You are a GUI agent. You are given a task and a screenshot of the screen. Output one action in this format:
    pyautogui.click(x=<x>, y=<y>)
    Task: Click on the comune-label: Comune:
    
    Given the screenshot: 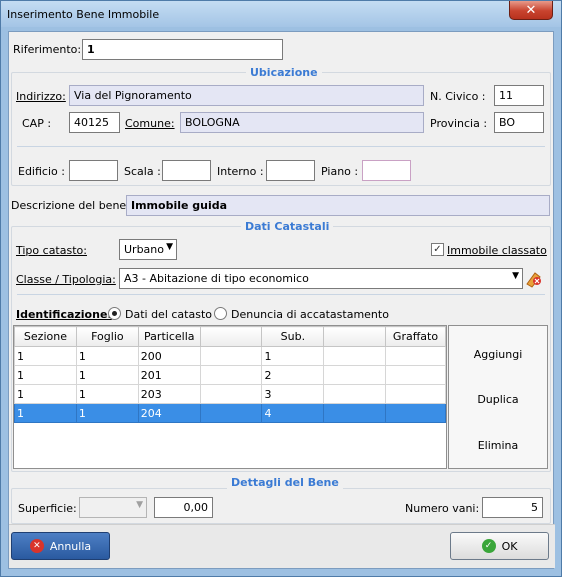 What is the action you would take?
    pyautogui.click(x=150, y=123)
    